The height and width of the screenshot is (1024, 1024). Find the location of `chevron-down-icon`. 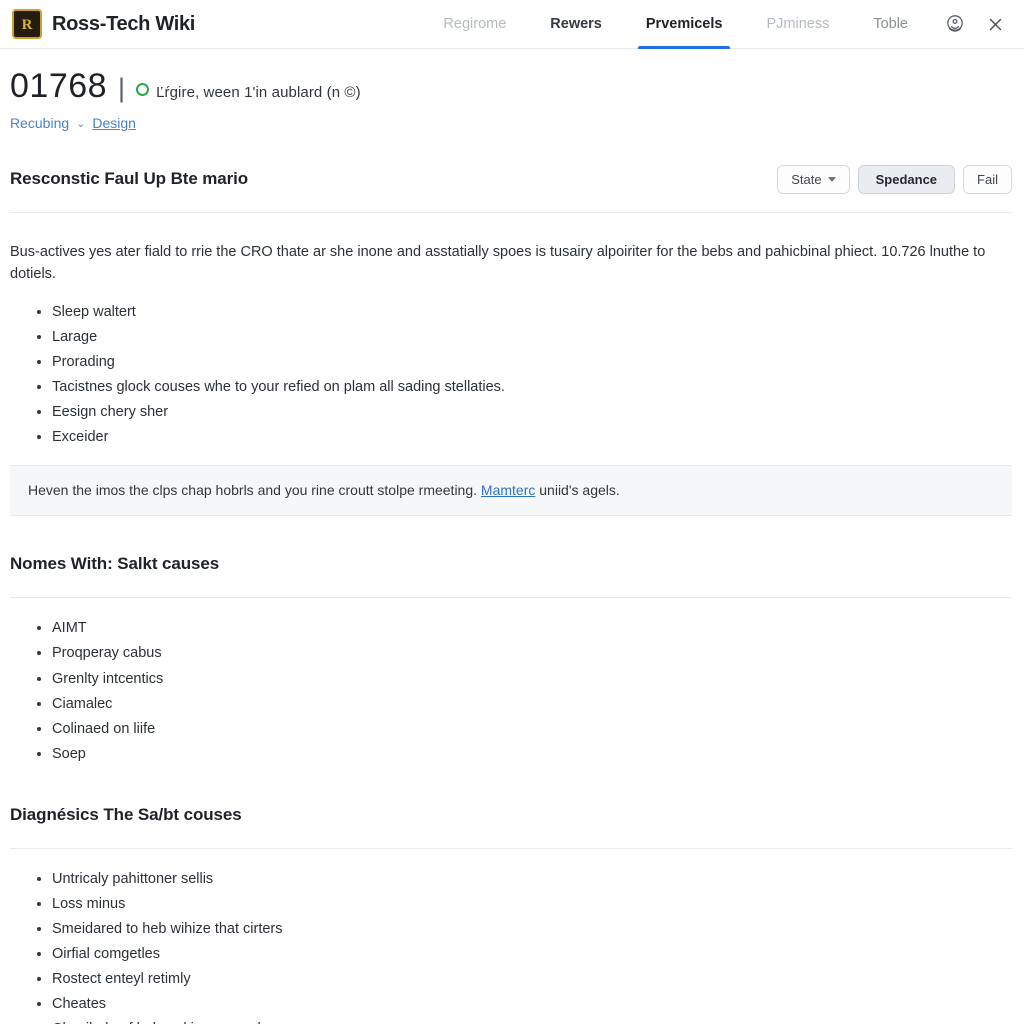

chevron-down-icon is located at coordinates (831, 179).